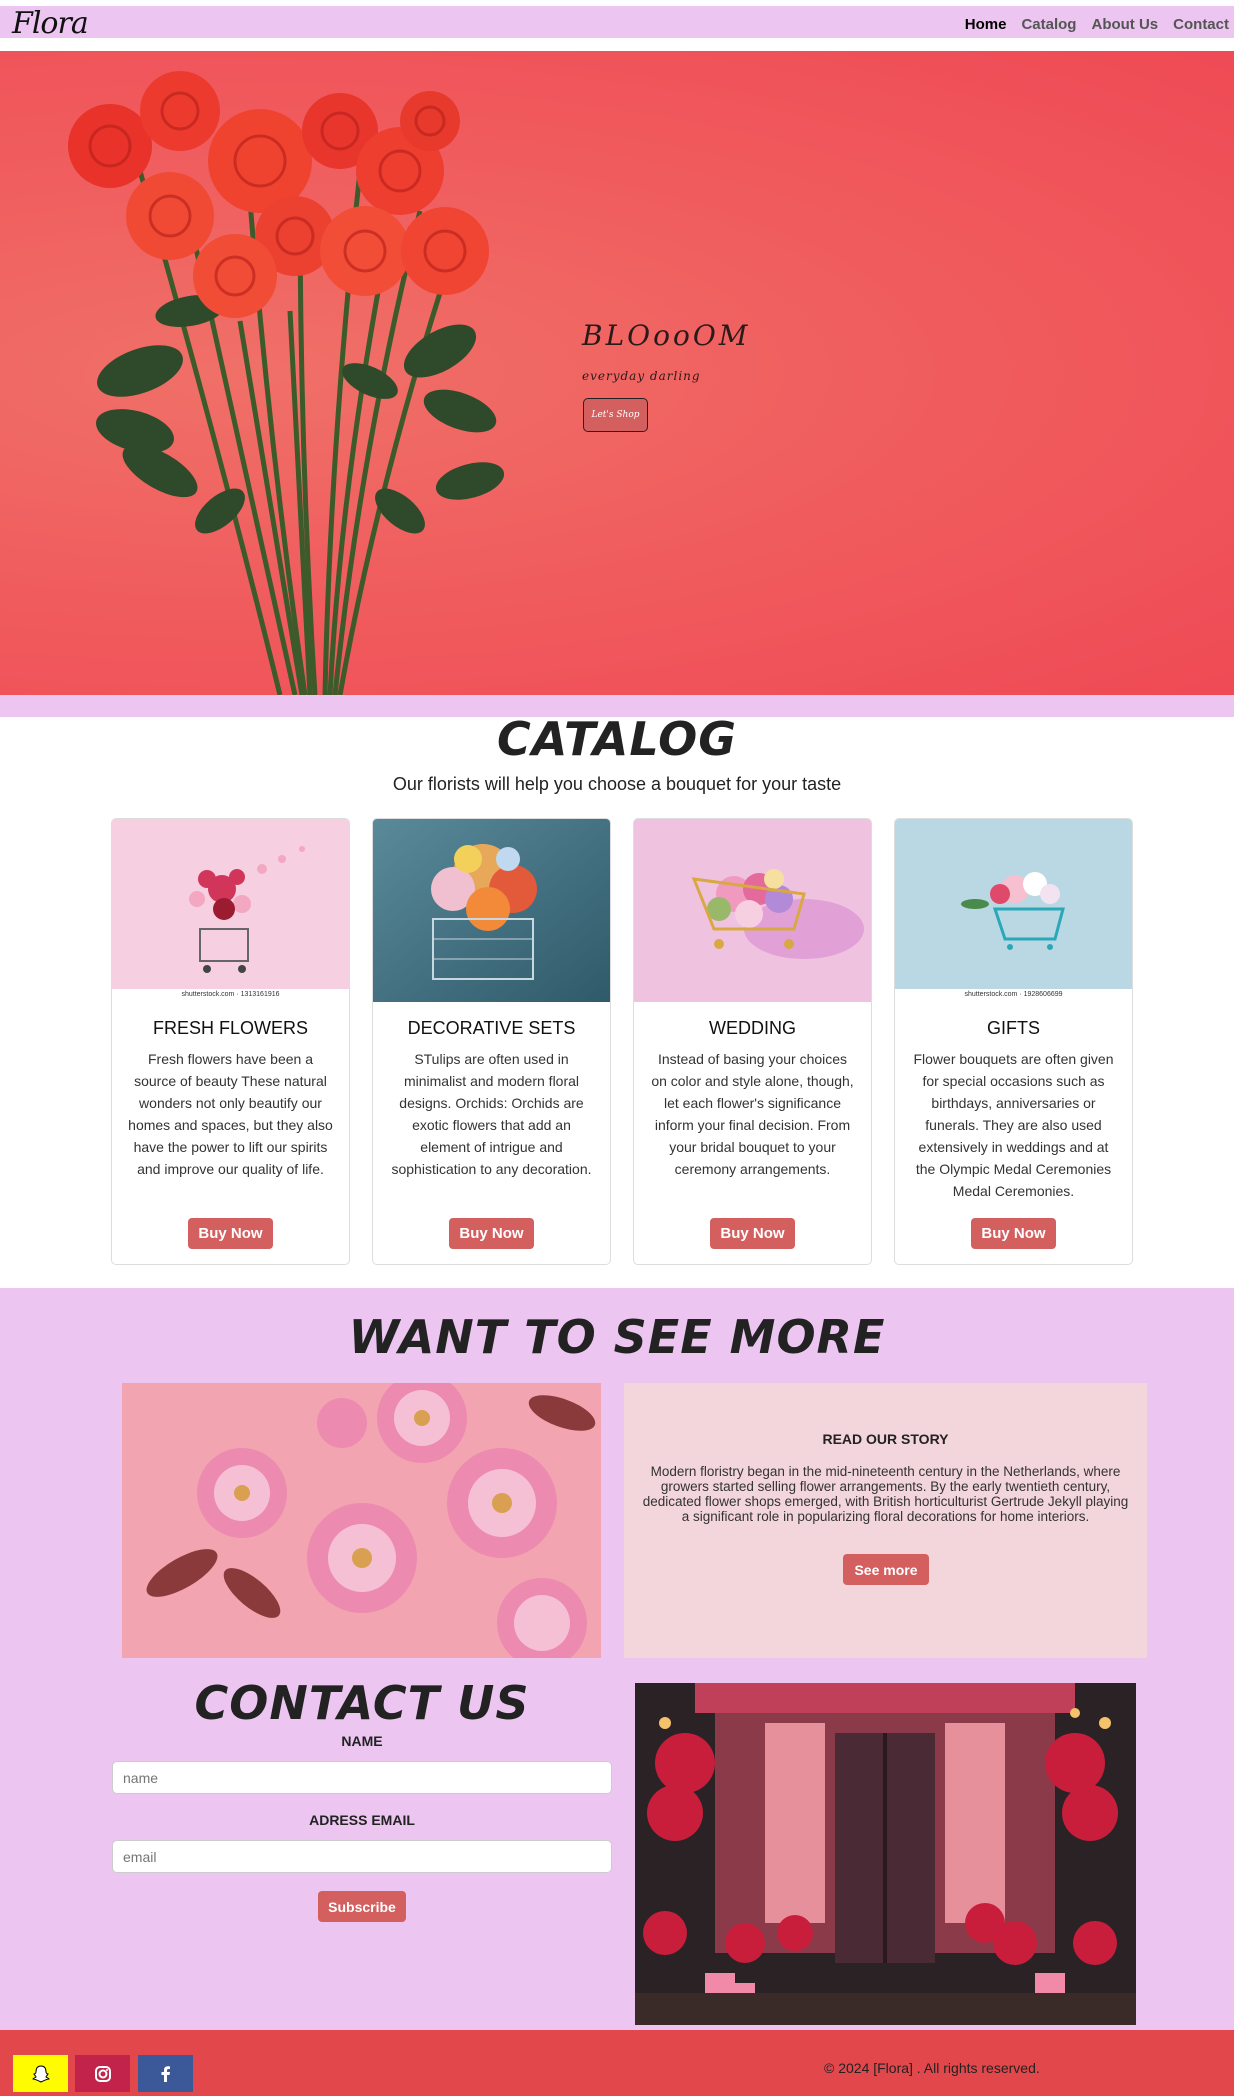  What do you see at coordinates (986, 24) in the screenshot?
I see `nav-link-home: Home` at bounding box center [986, 24].